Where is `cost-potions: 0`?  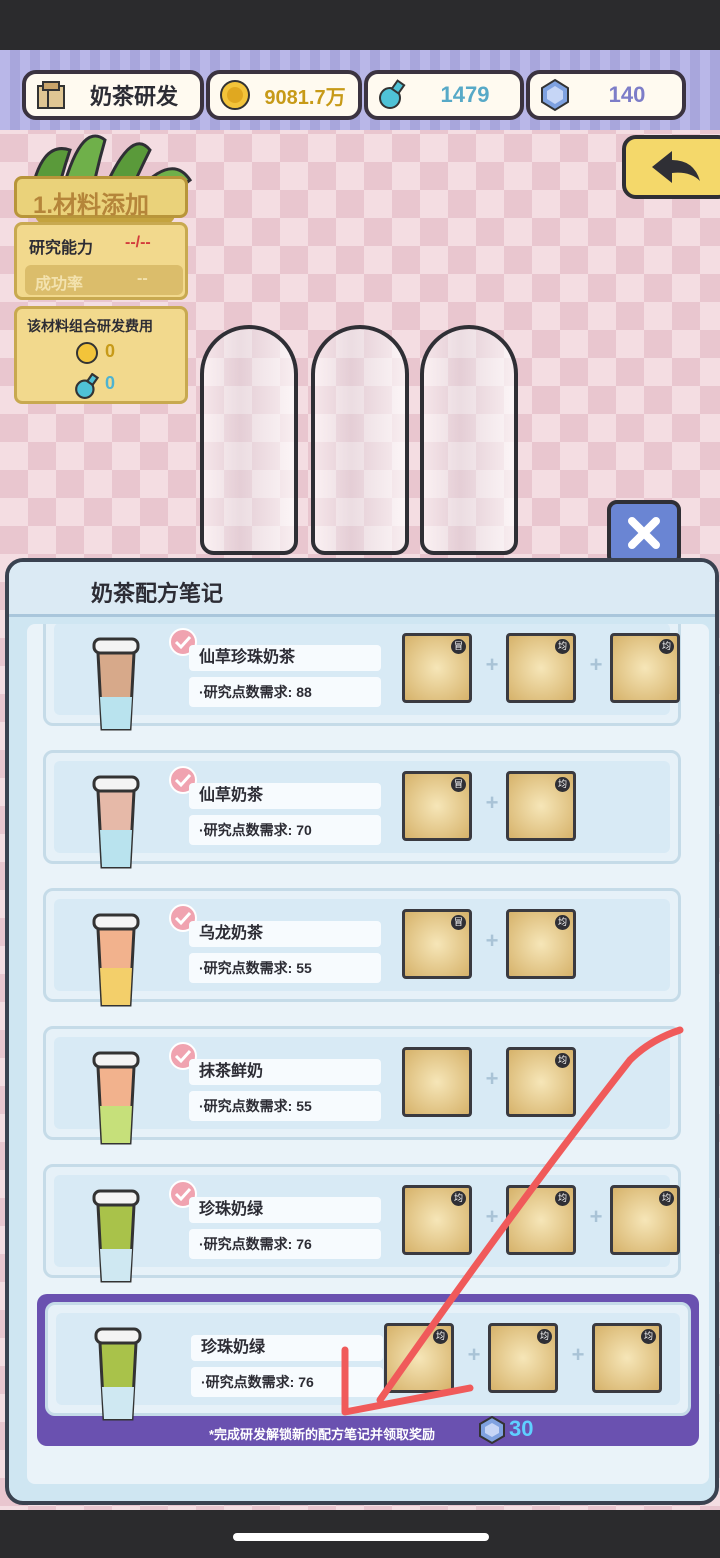
cost-potions: 0 is located at coordinates (110, 383).